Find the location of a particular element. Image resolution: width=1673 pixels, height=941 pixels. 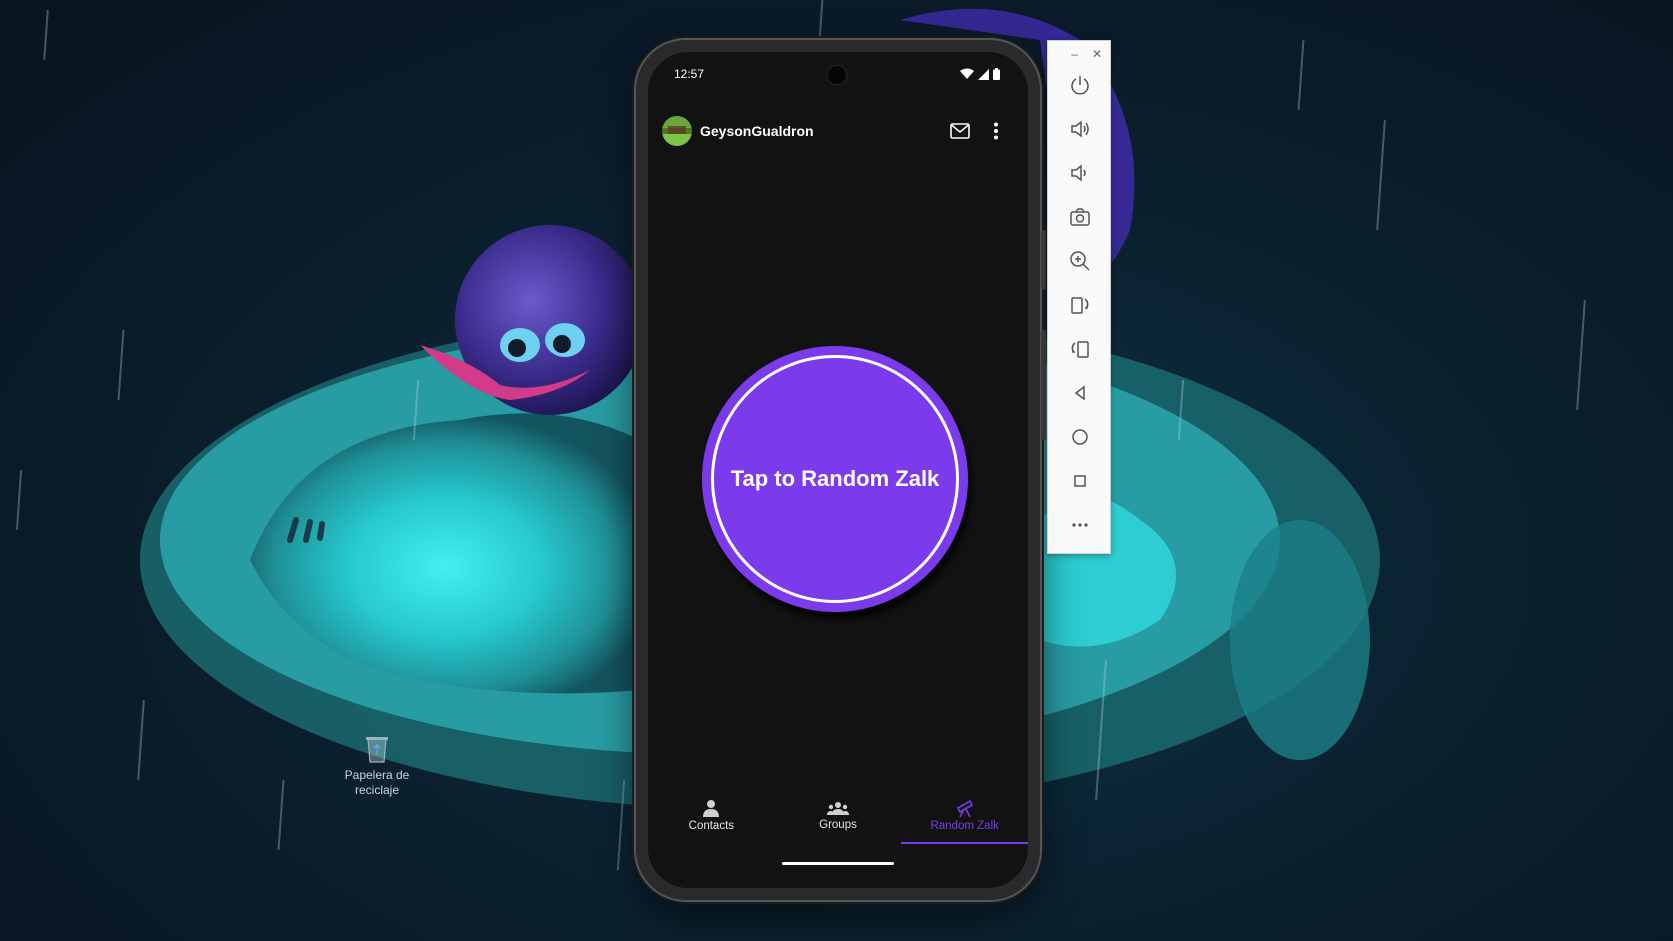

bottom-navigation: Contacts Groups Random Zalk is located at coordinates (838, 813).